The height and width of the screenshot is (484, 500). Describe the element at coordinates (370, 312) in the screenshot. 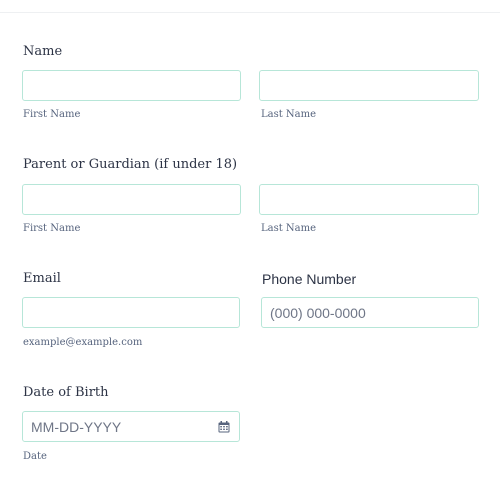

I see `phone-input` at that location.